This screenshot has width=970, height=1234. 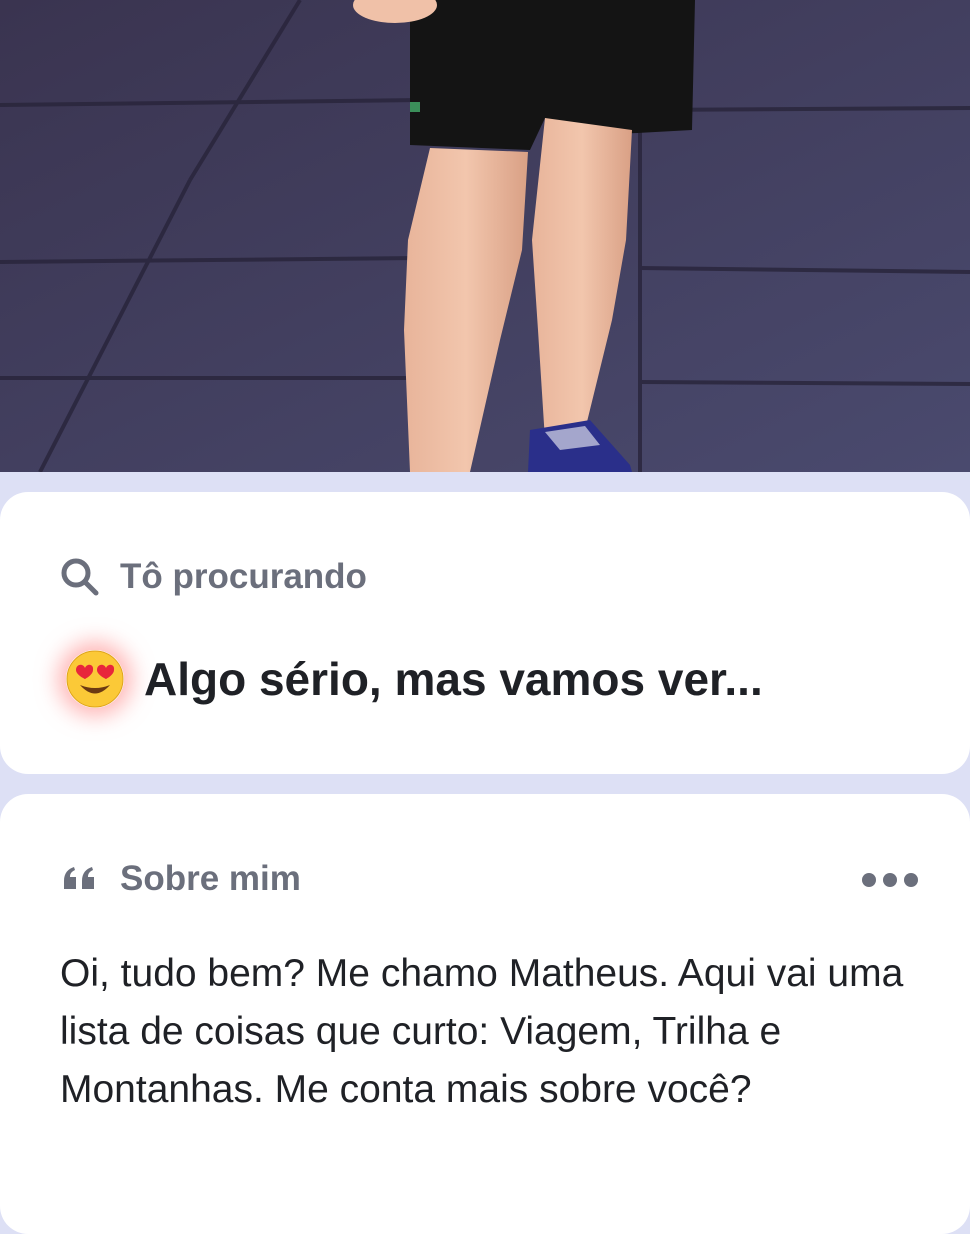 What do you see at coordinates (210, 878) in the screenshot?
I see `about-heading: Sobre mim` at bounding box center [210, 878].